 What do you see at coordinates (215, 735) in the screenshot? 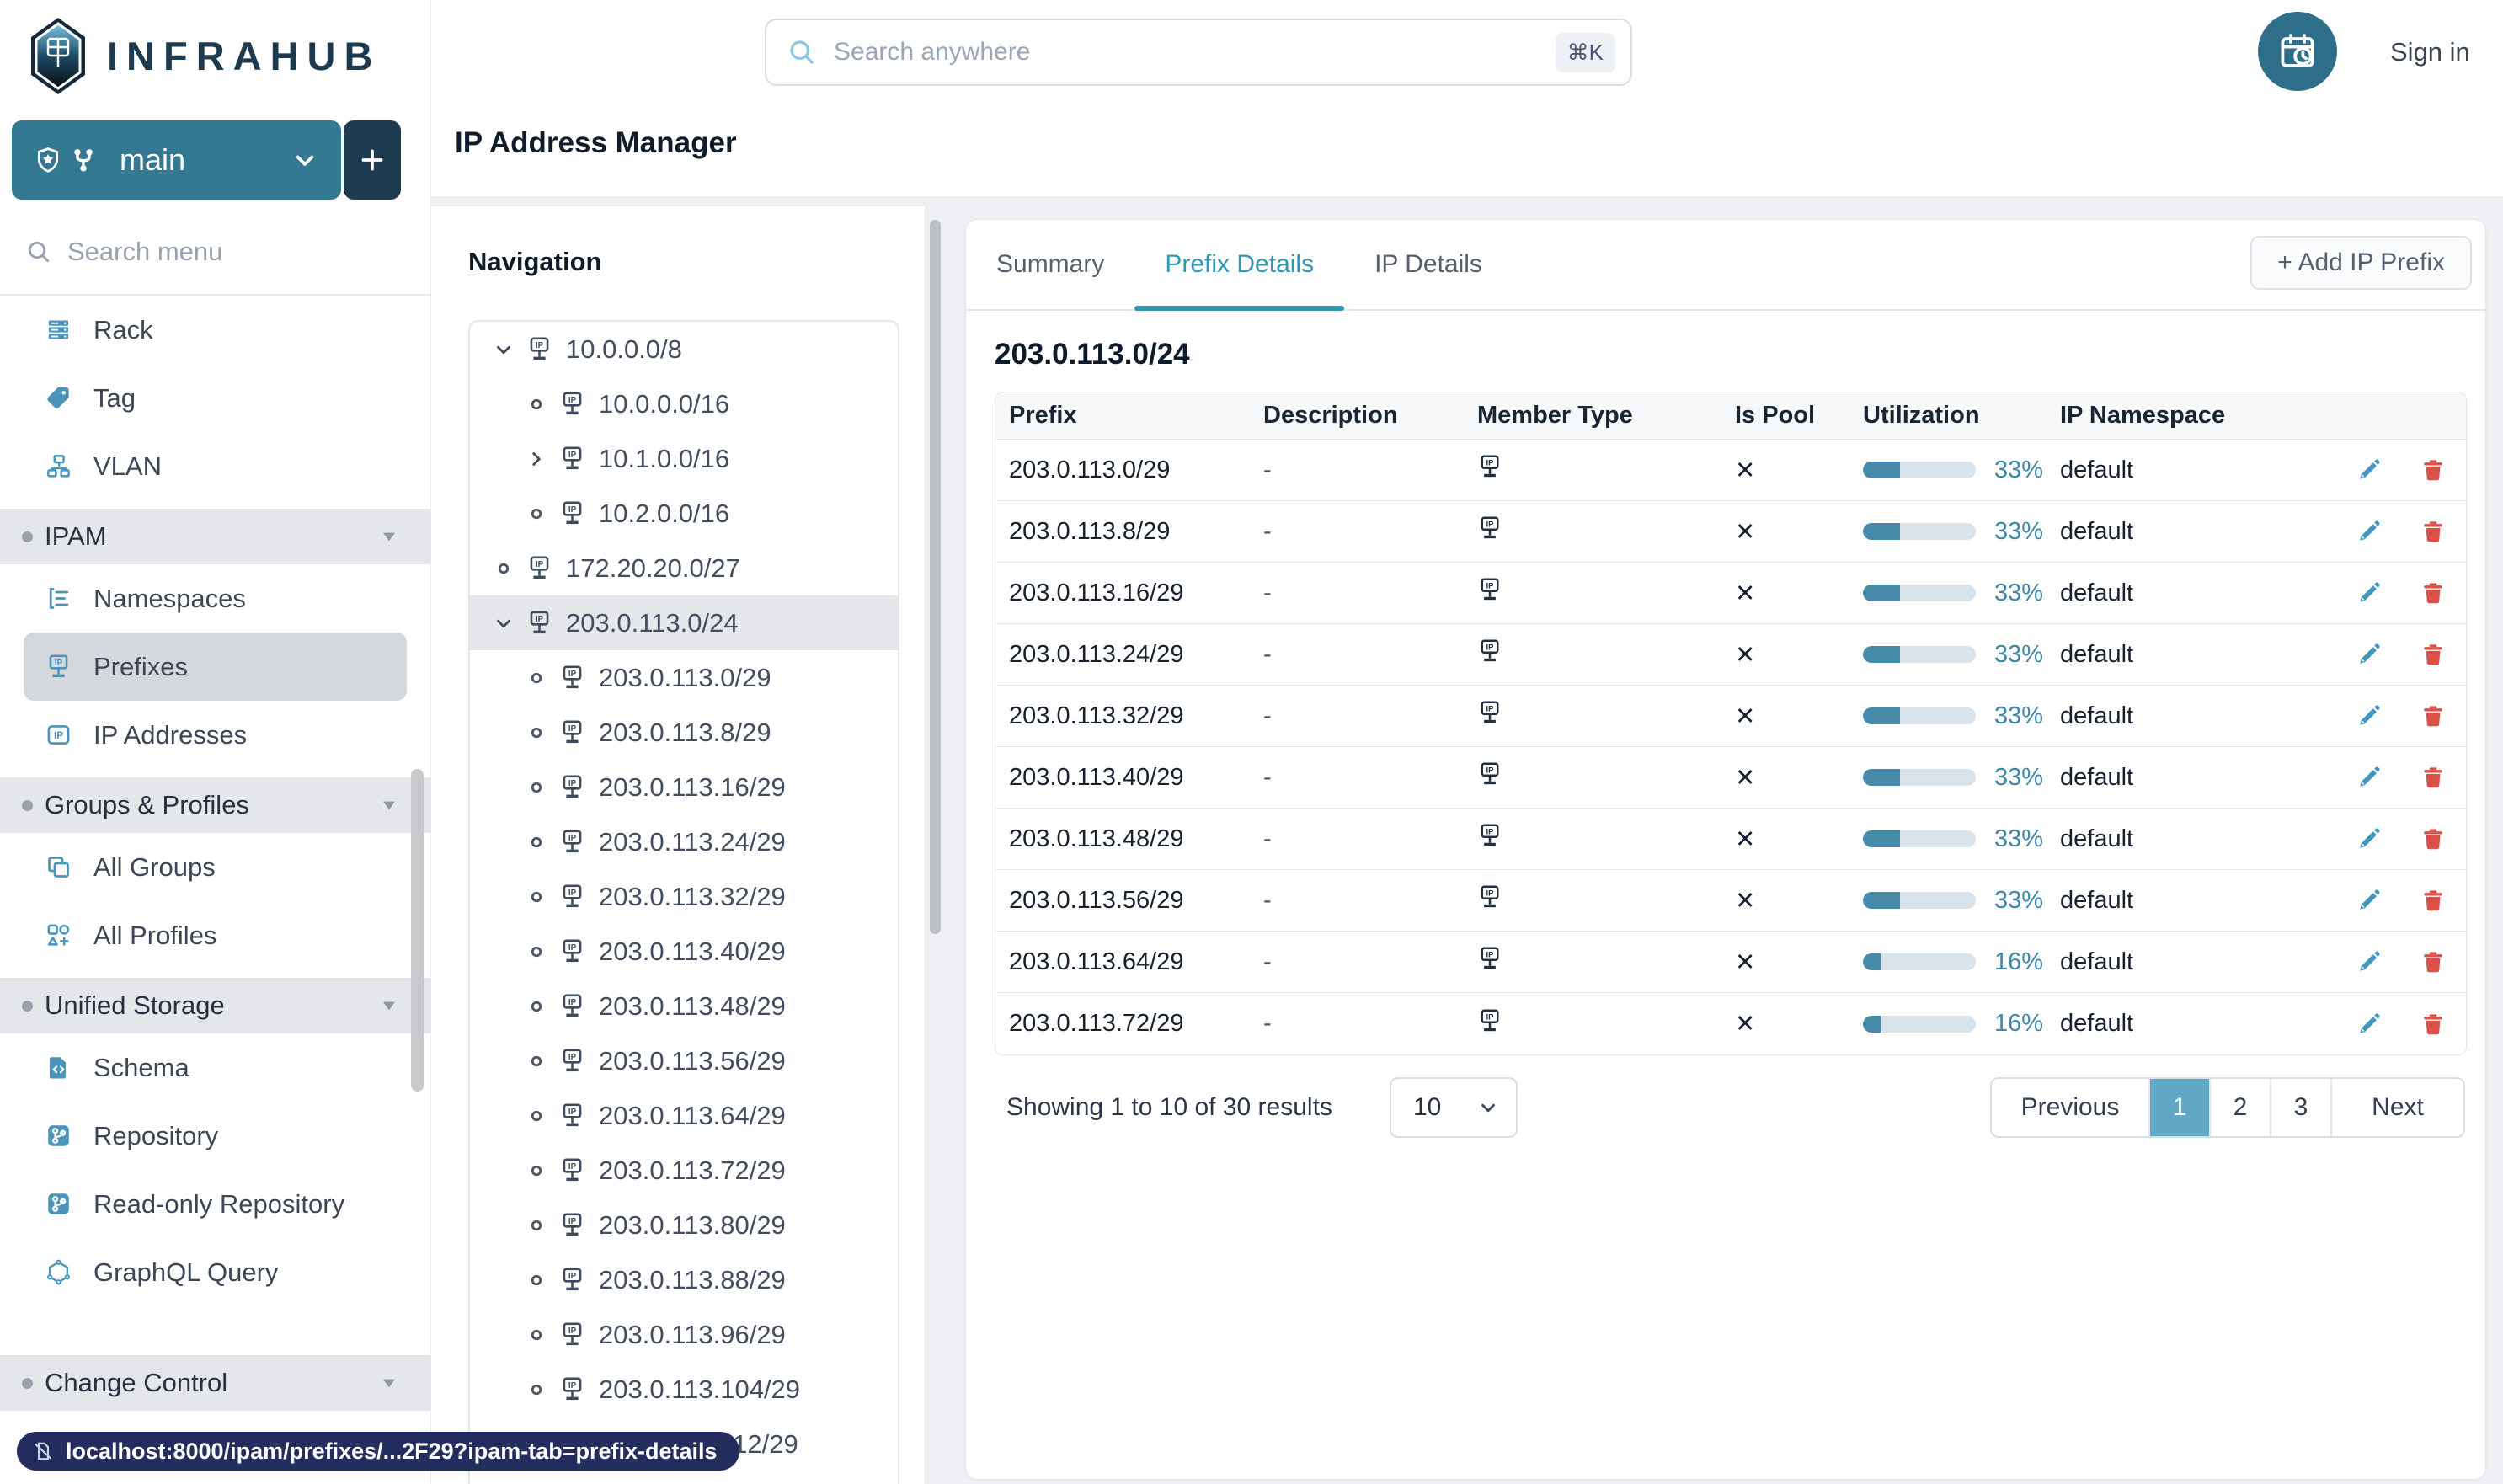
I see `sidebar-item-ip-addresses: IP IP Addresses` at bounding box center [215, 735].